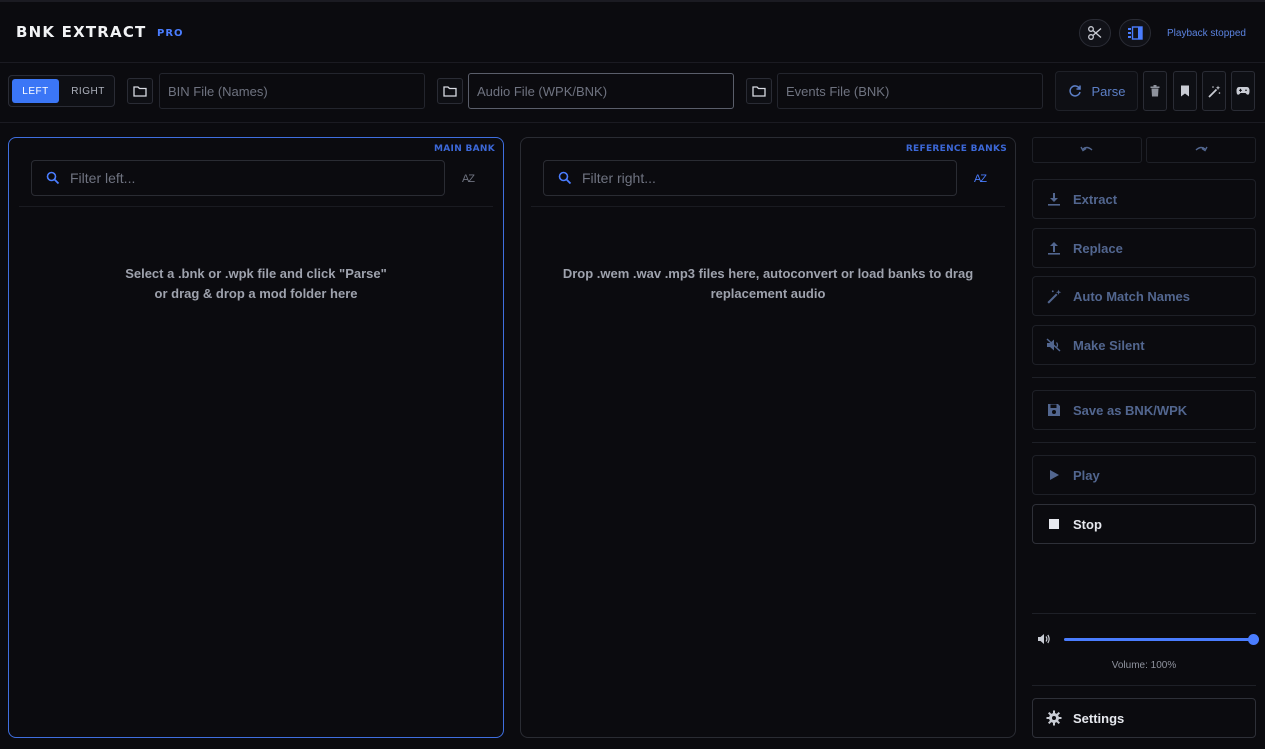 The width and height of the screenshot is (1265, 749). I want to click on filter-right-box, so click(750, 178).